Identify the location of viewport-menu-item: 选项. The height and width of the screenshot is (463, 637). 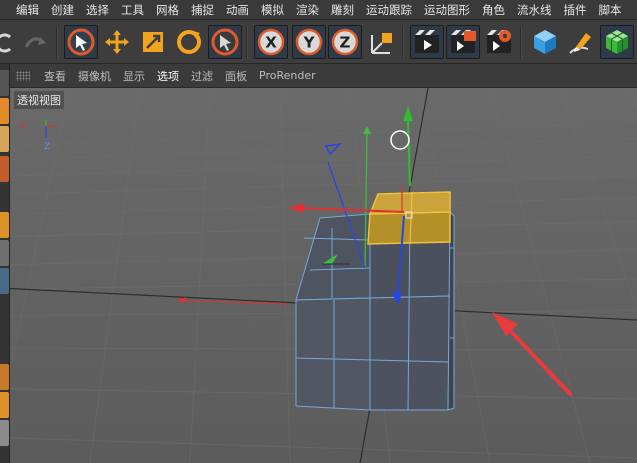
(168, 76).